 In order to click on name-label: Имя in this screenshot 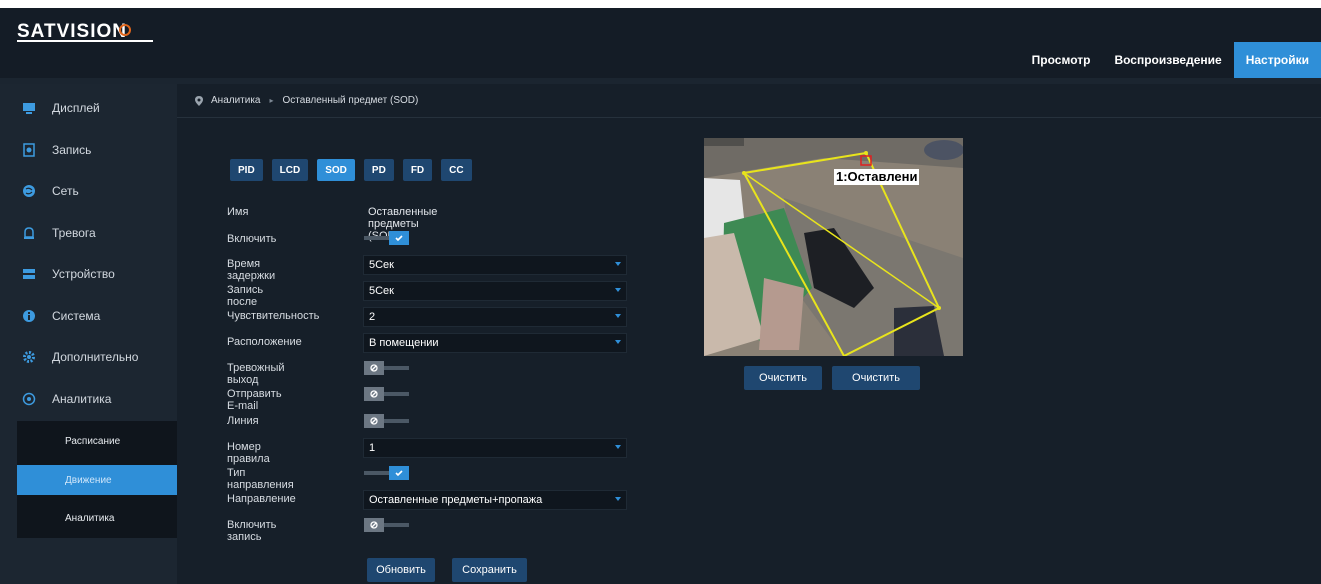, I will do `click(238, 212)`.